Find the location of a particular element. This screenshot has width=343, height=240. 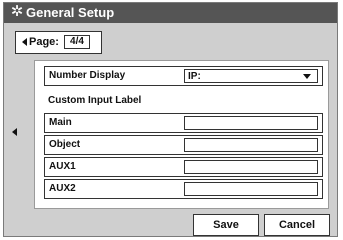

aux1-label-row: AUX1 is located at coordinates (183, 167).